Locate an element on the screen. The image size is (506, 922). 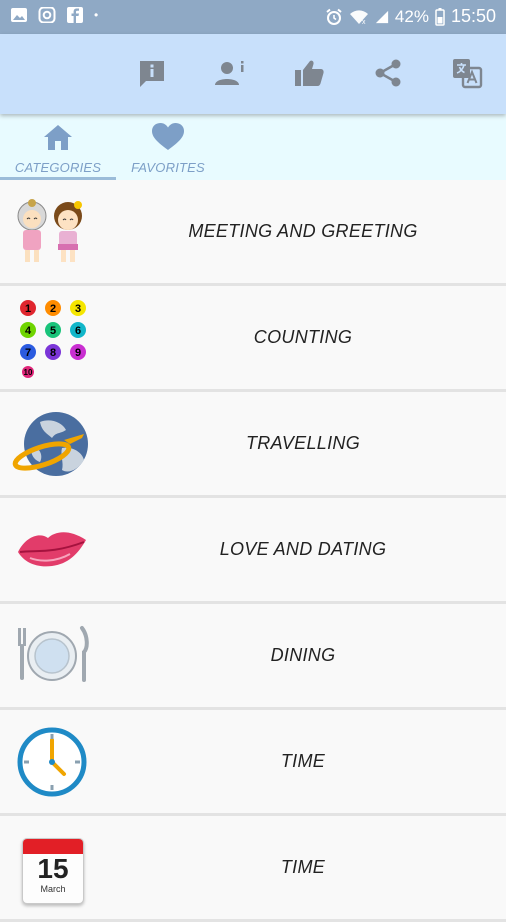
thumbs-up-icon is located at coordinates (309, 73).